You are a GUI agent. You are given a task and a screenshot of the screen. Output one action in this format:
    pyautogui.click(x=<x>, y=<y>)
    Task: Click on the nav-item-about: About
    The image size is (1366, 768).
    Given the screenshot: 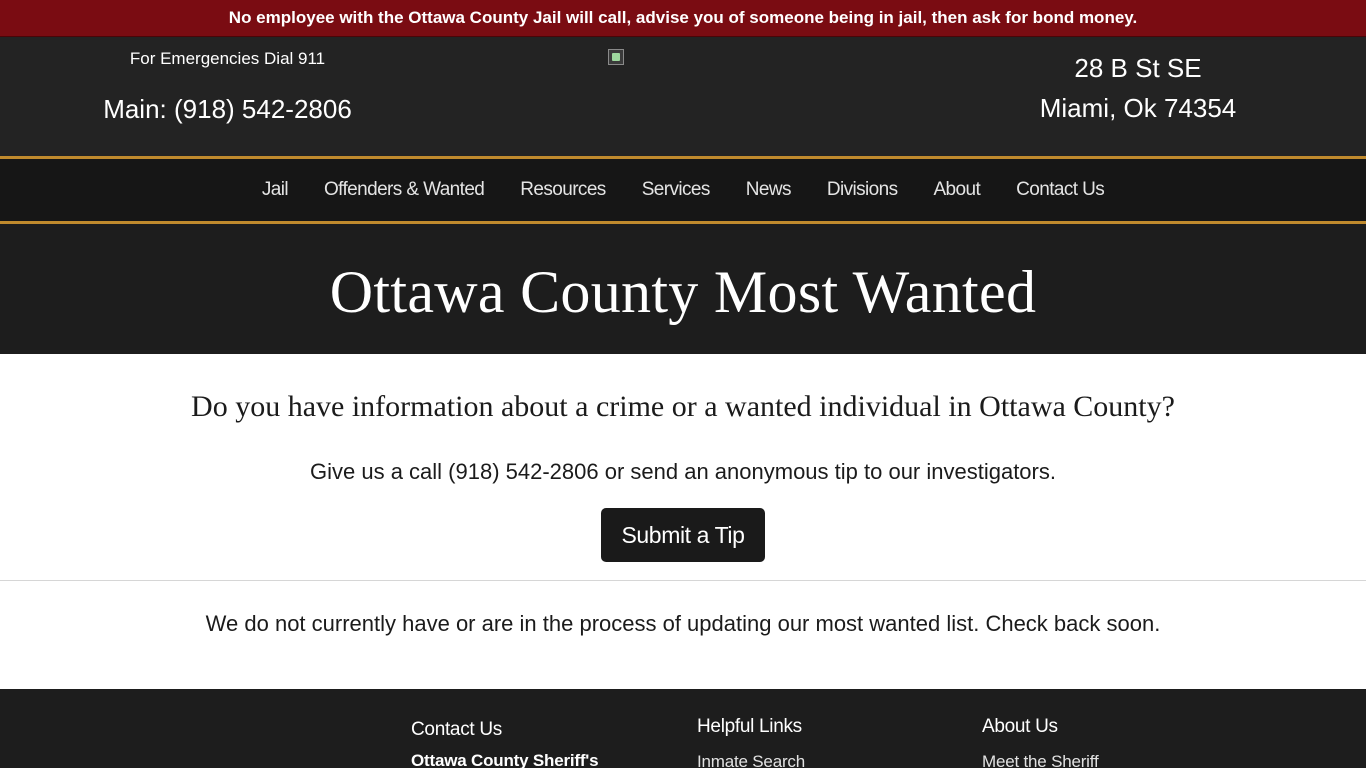 What is the action you would take?
    pyautogui.click(x=956, y=190)
    